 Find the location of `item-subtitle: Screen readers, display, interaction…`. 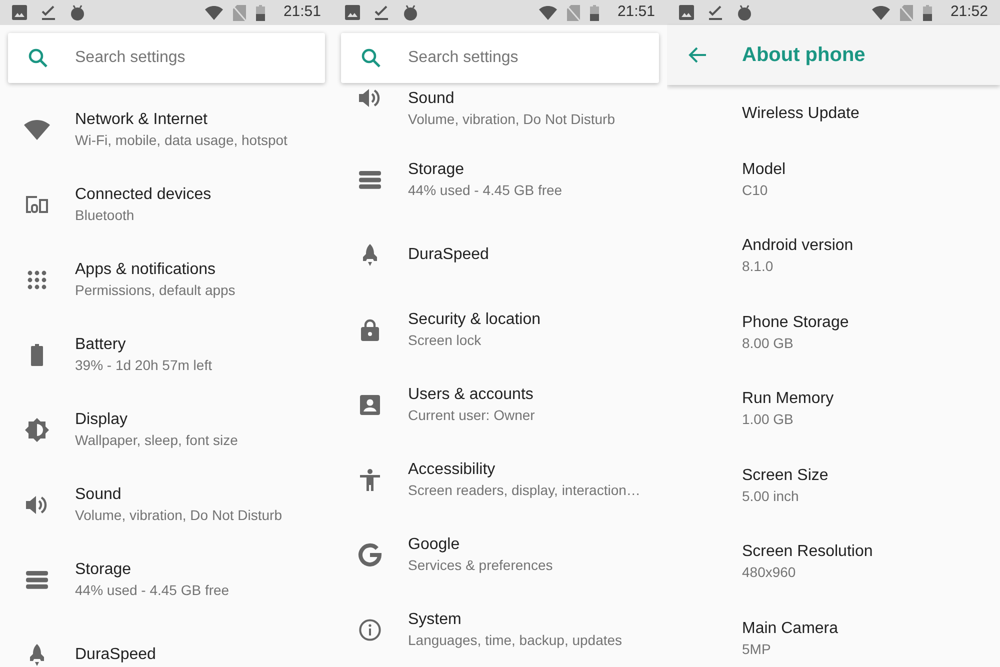

item-subtitle: Screen readers, display, interaction… is located at coordinates (524, 490).